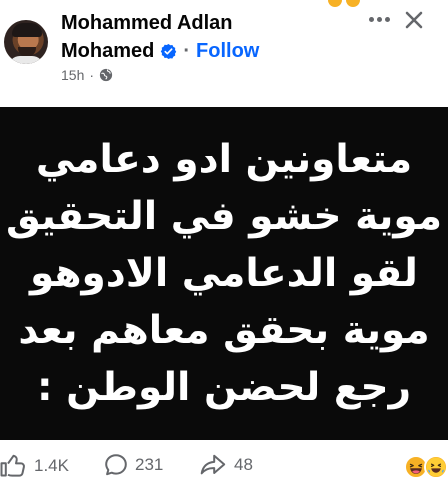 The image size is (448, 500). What do you see at coordinates (213, 464) in the screenshot?
I see `share-icon` at bounding box center [213, 464].